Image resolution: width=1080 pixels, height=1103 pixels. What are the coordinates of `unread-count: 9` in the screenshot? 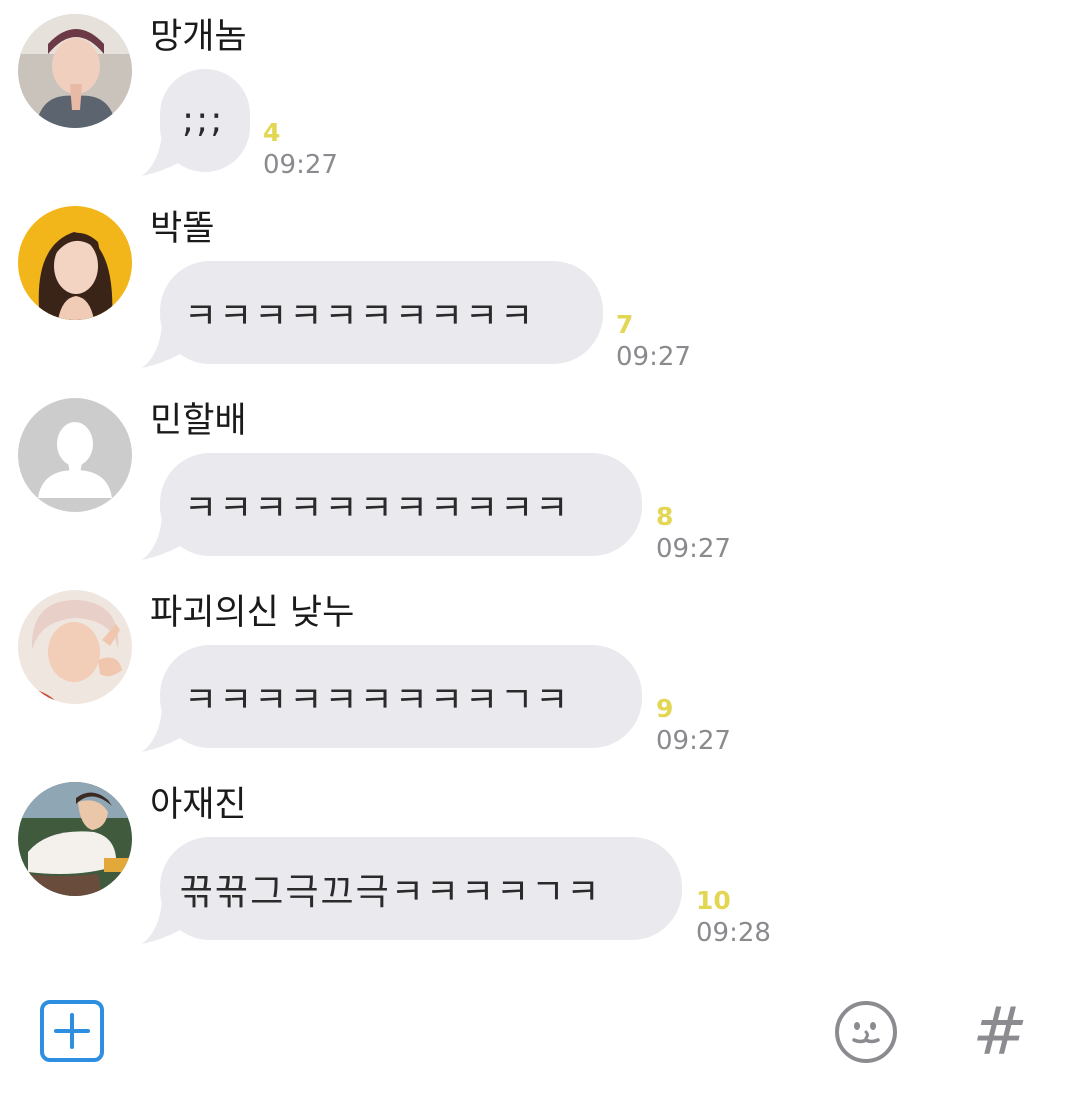 It's located at (665, 708).